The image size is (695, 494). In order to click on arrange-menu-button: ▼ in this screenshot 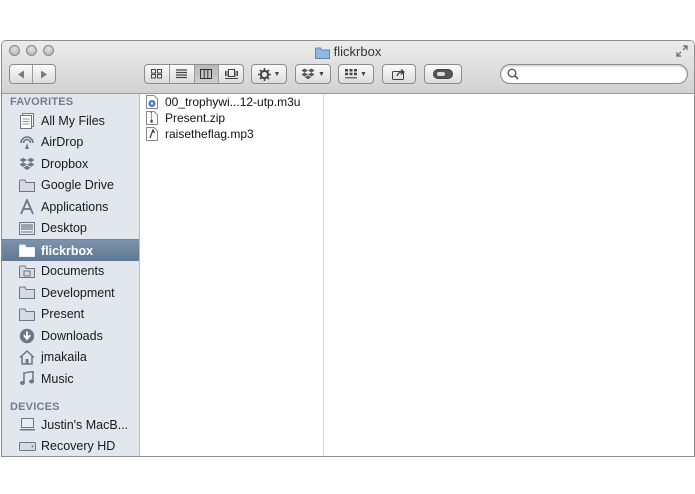, I will do `click(356, 74)`.